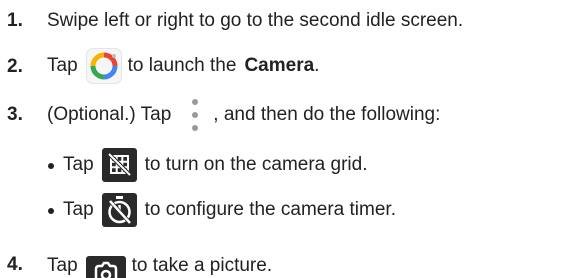  Describe the element at coordinates (202, 265) in the screenshot. I see `step-4-after: to take a picture.` at that location.